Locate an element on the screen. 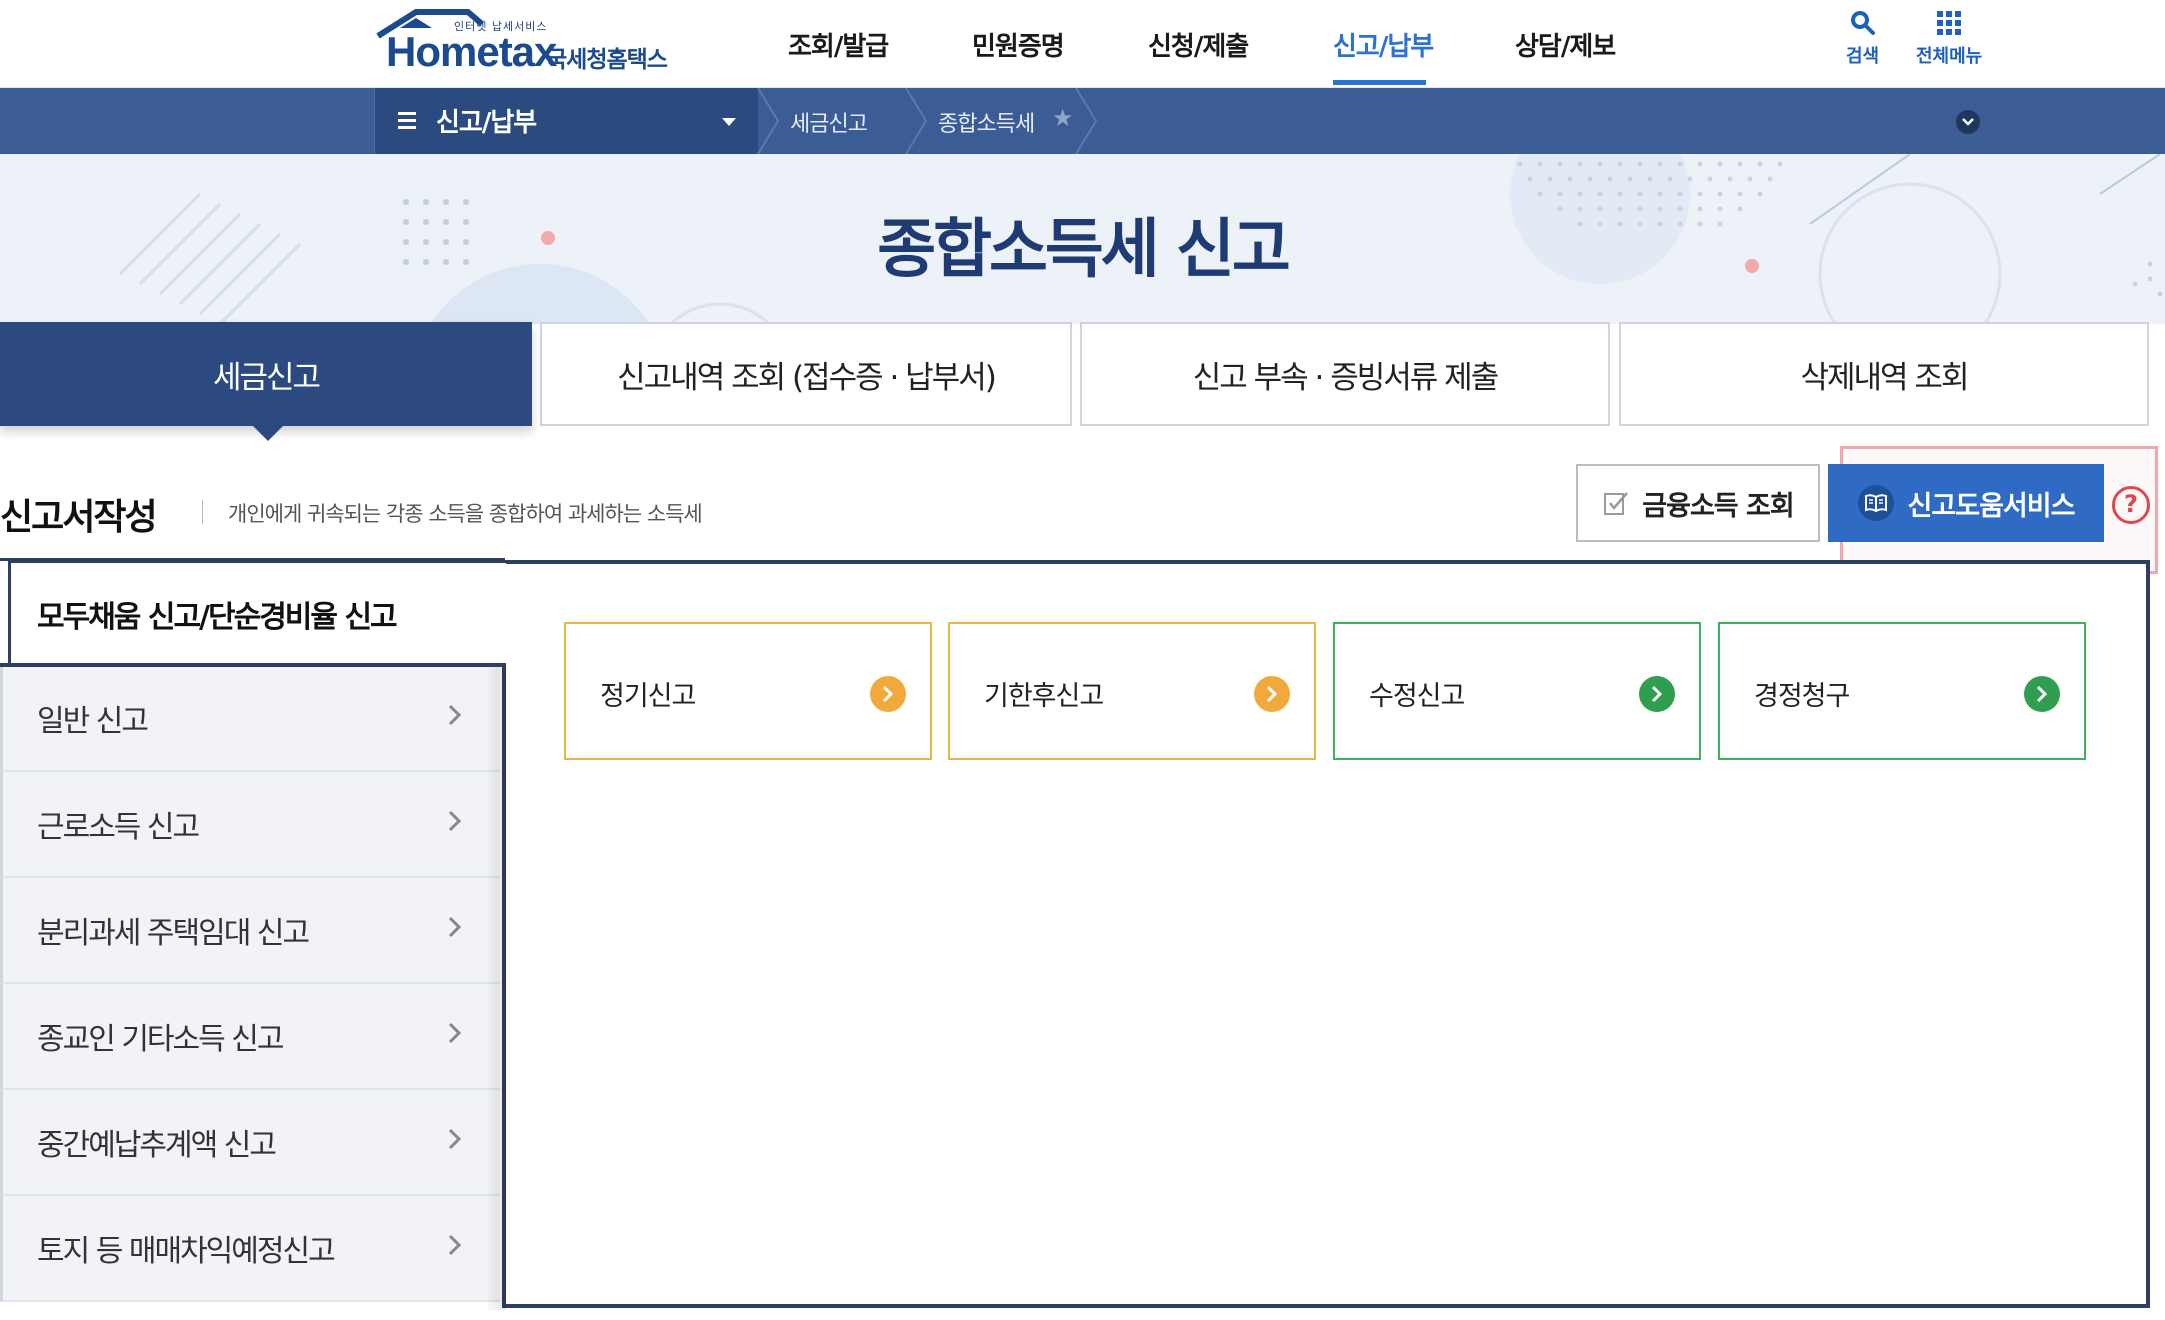  menu-item-label: 일반 신고 is located at coordinates (93, 721).